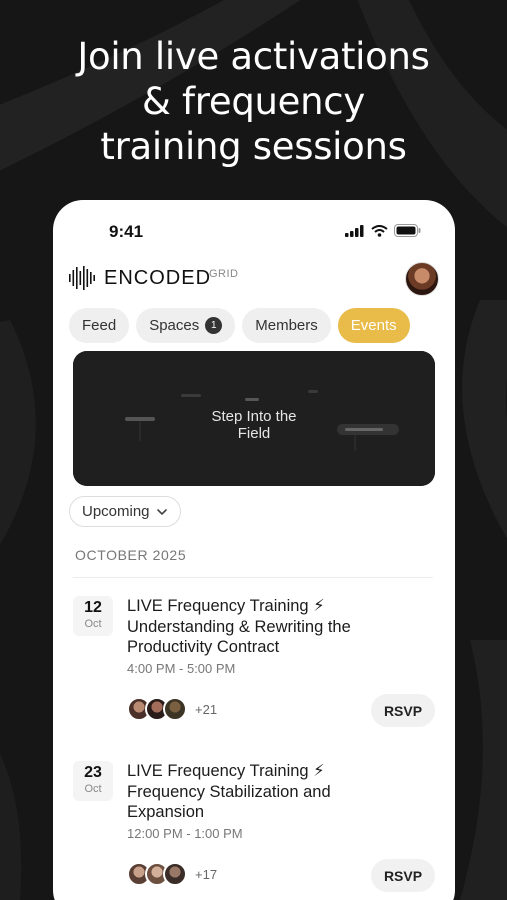 This screenshot has height=900, width=507. I want to click on tab-spaces-label: Spaces, so click(174, 325).